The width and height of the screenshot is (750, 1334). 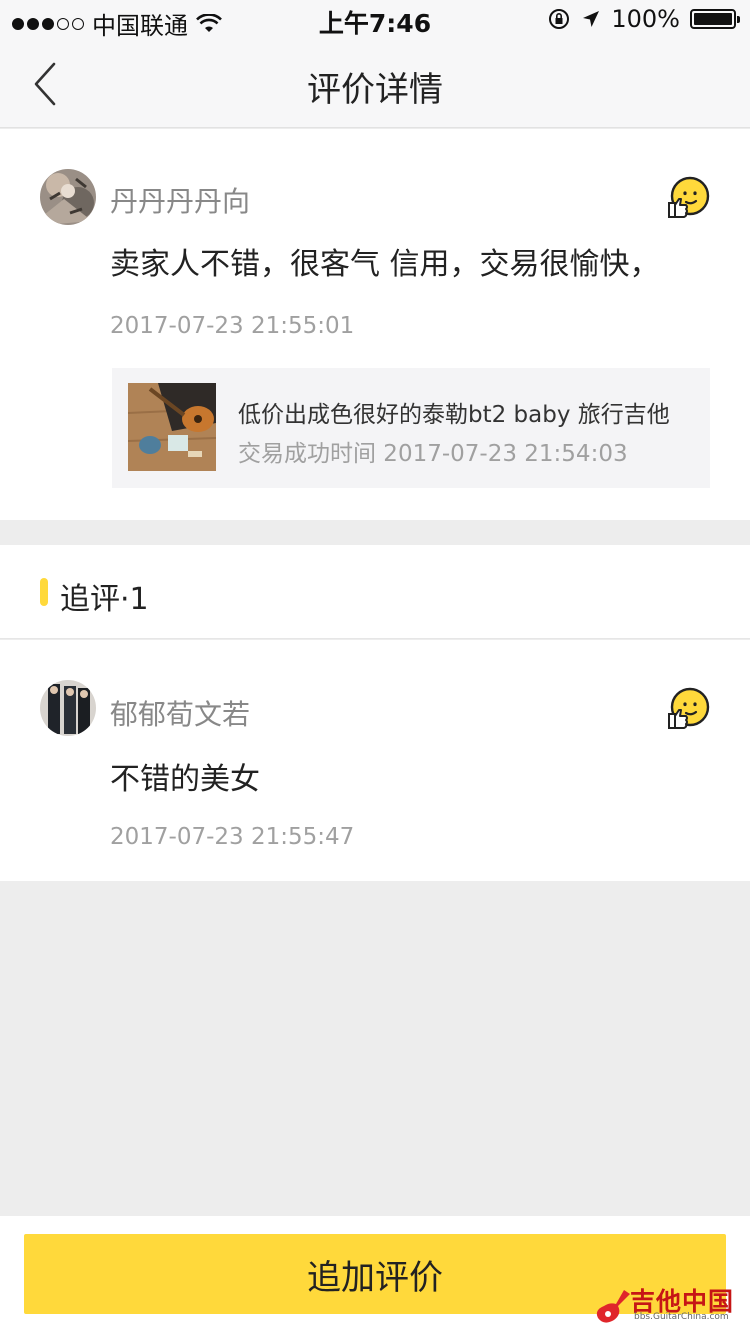 What do you see at coordinates (104, 599) in the screenshot?
I see `follow-up-title: 追评·1` at bounding box center [104, 599].